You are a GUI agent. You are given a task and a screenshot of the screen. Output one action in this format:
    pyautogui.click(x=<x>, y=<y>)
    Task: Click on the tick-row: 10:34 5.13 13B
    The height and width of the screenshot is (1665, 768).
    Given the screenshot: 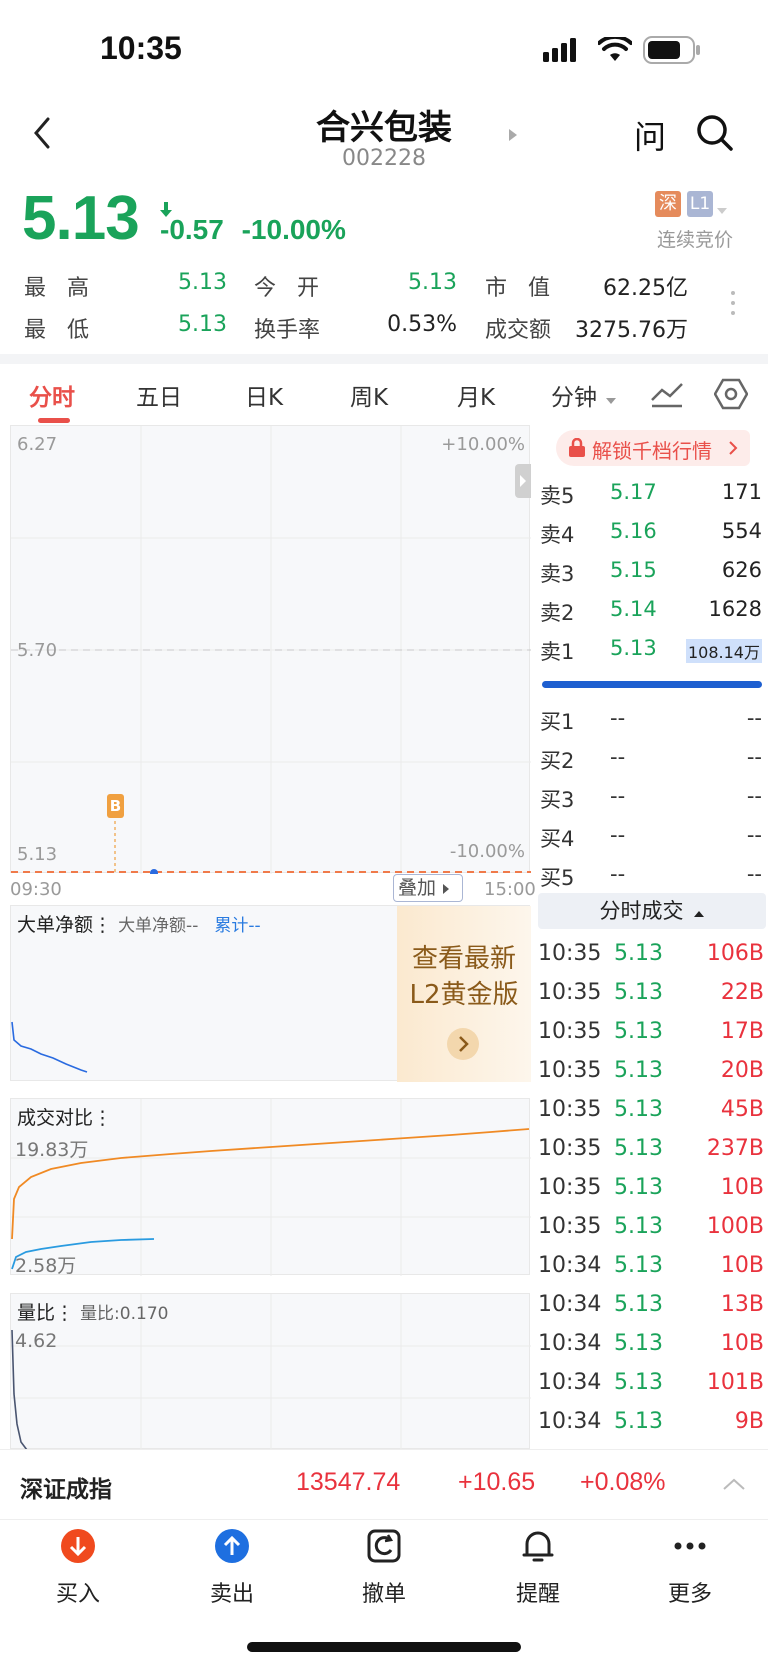 What is the action you would take?
    pyautogui.click(x=651, y=1306)
    